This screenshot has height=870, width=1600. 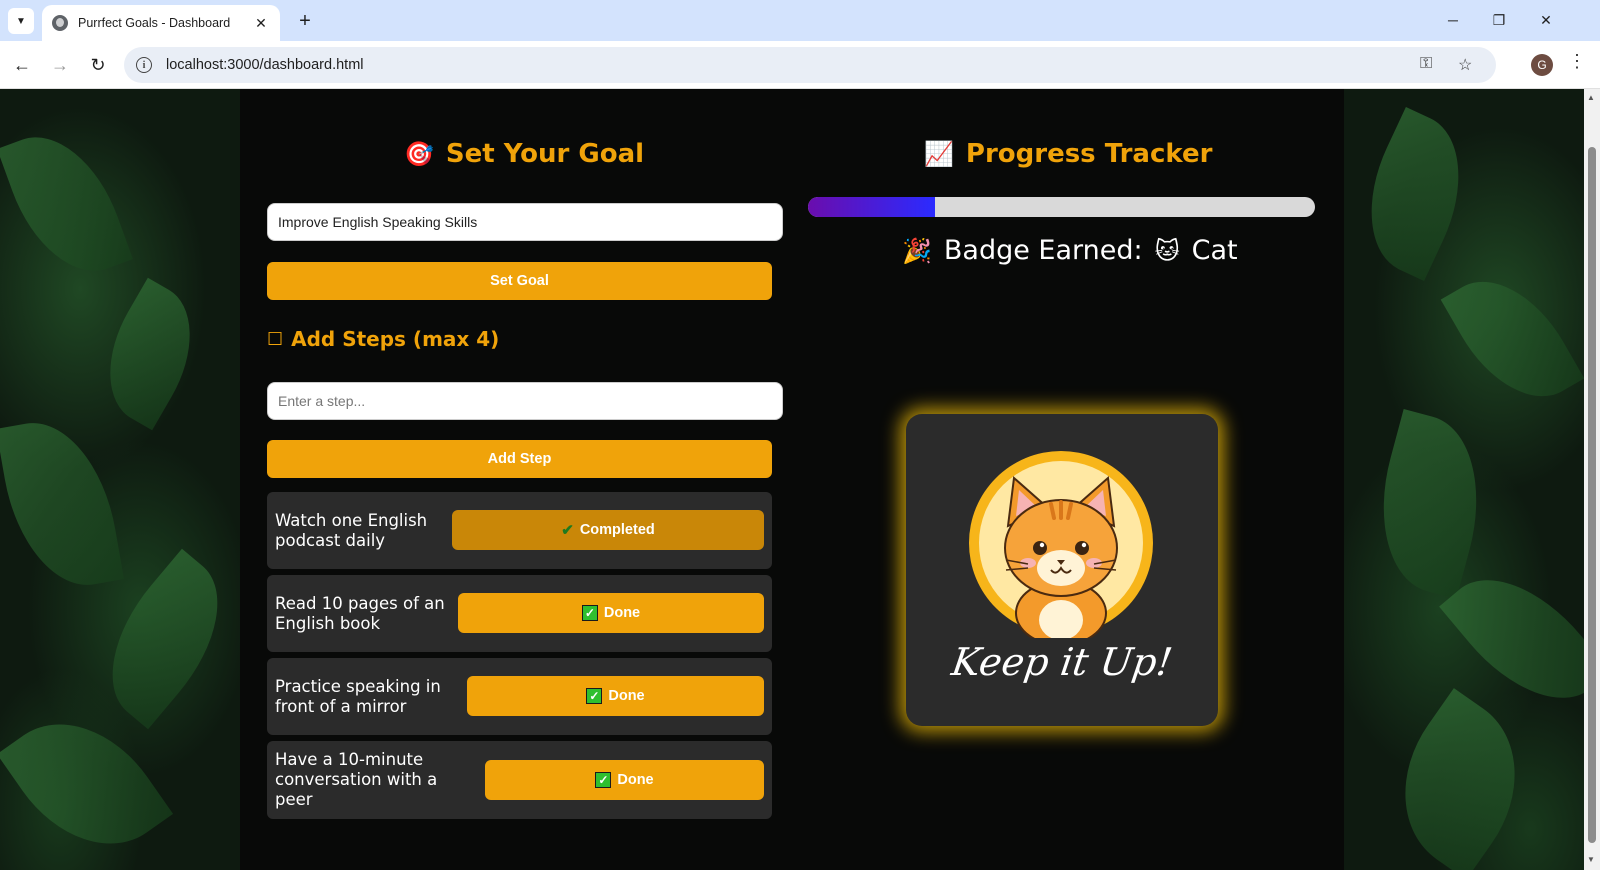 I want to click on badge-earned-label: Badge Earned:, so click(x=1043, y=250).